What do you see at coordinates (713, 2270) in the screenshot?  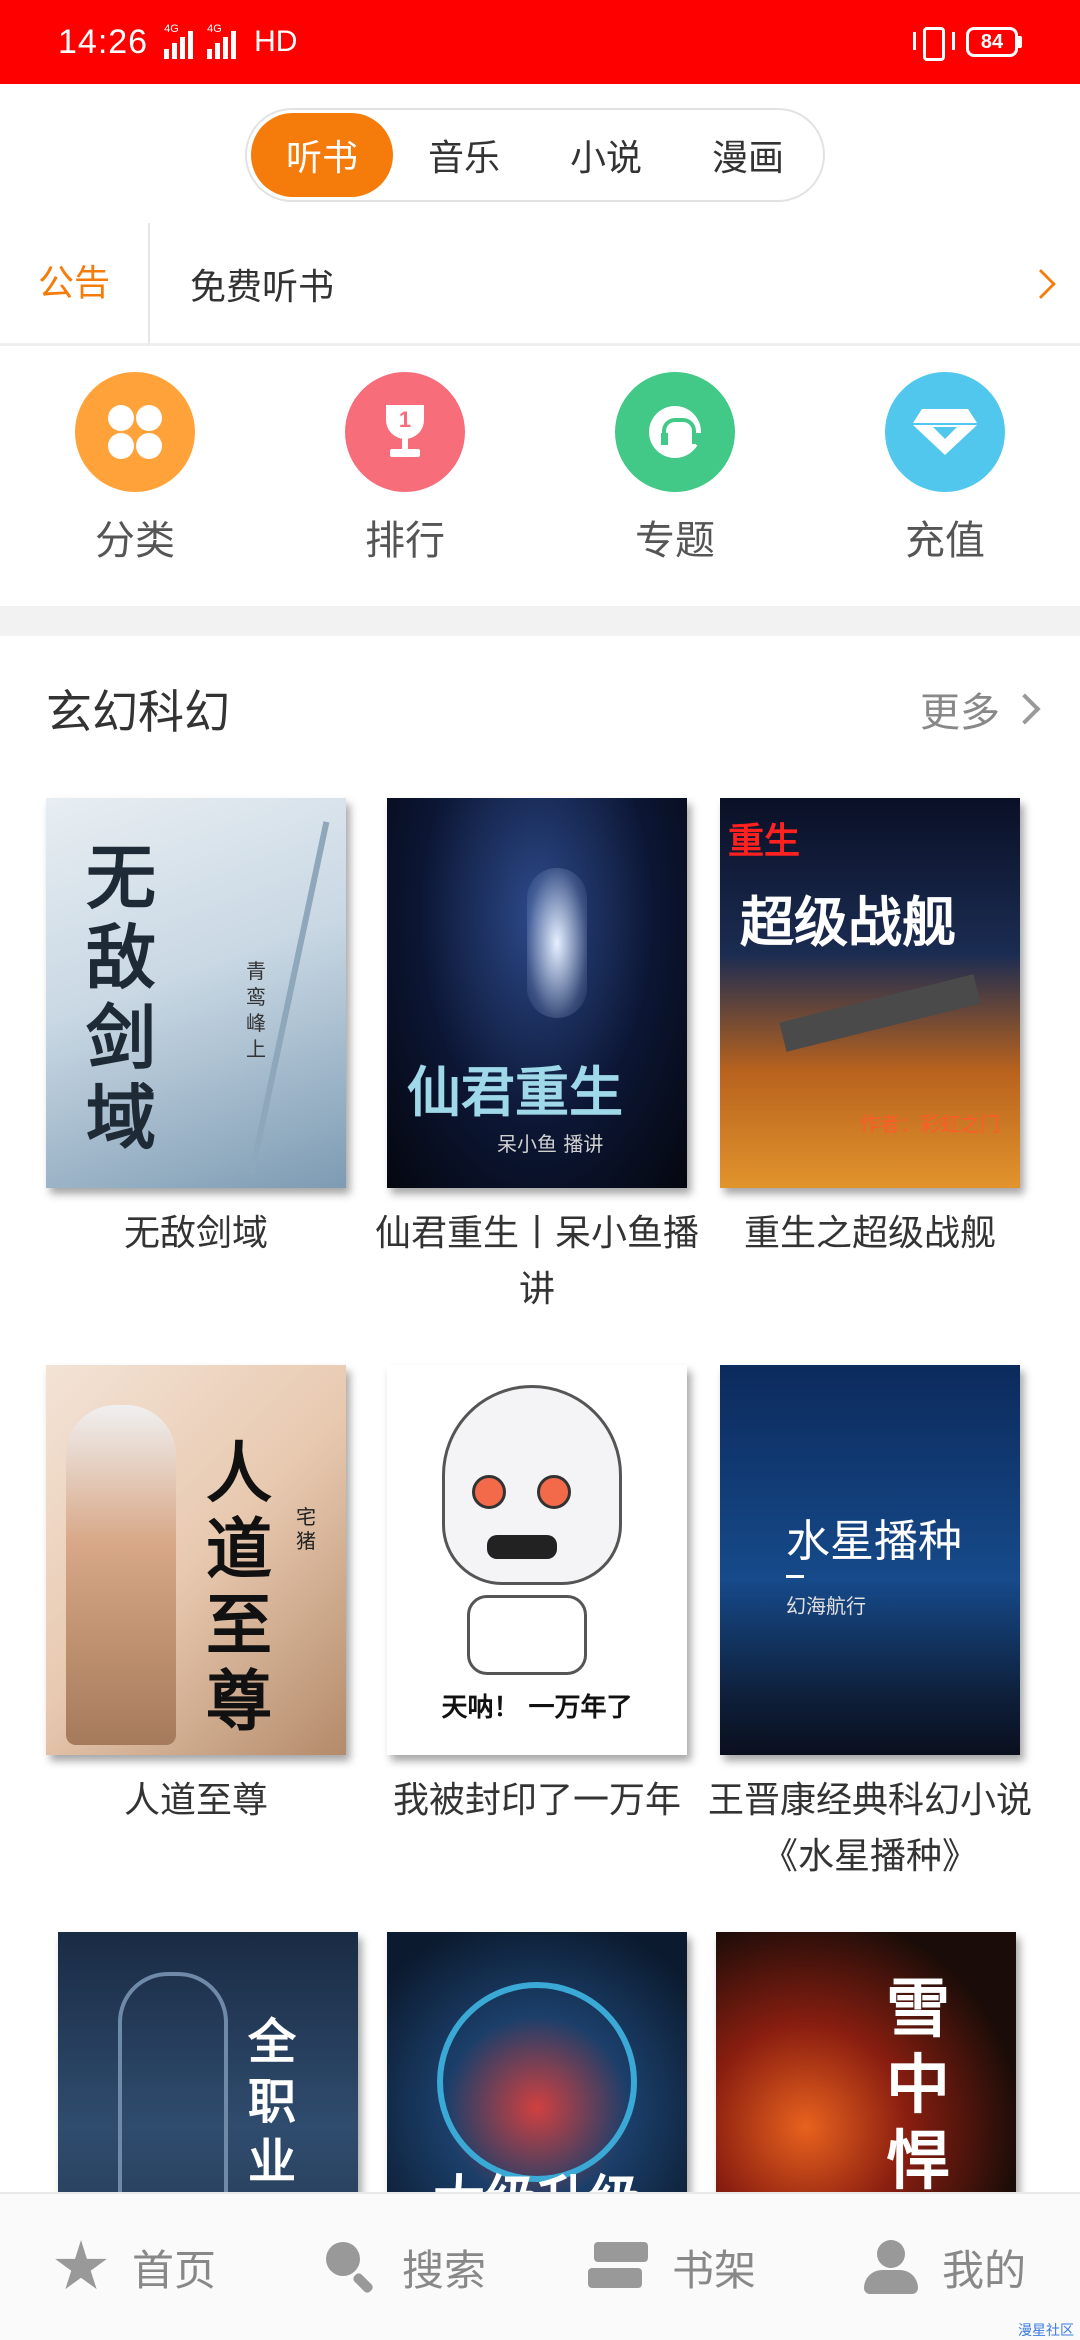 I see `nav-label: 书架` at bounding box center [713, 2270].